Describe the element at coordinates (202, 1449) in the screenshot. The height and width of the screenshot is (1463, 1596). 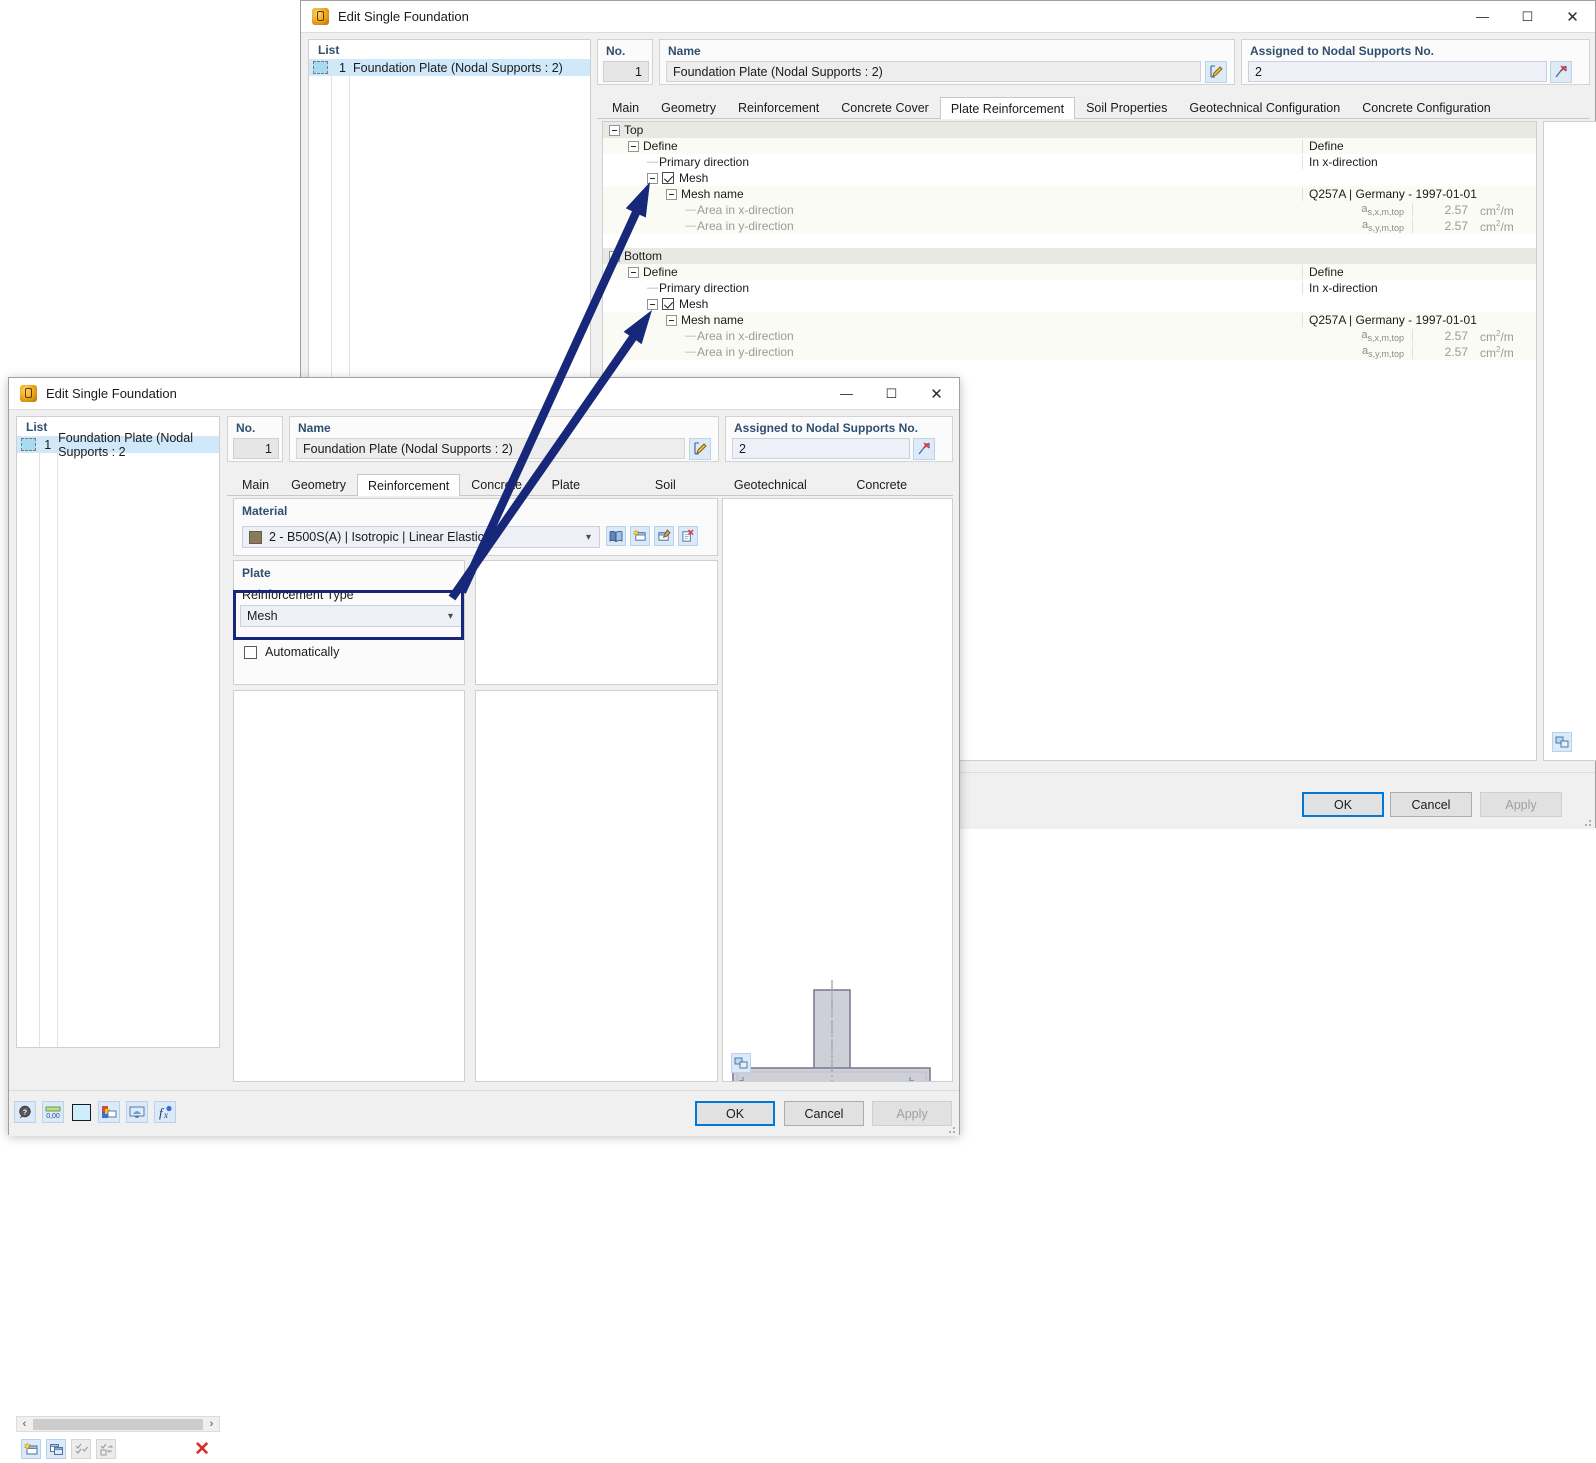
I see `delete-item-icon: ✕` at that location.